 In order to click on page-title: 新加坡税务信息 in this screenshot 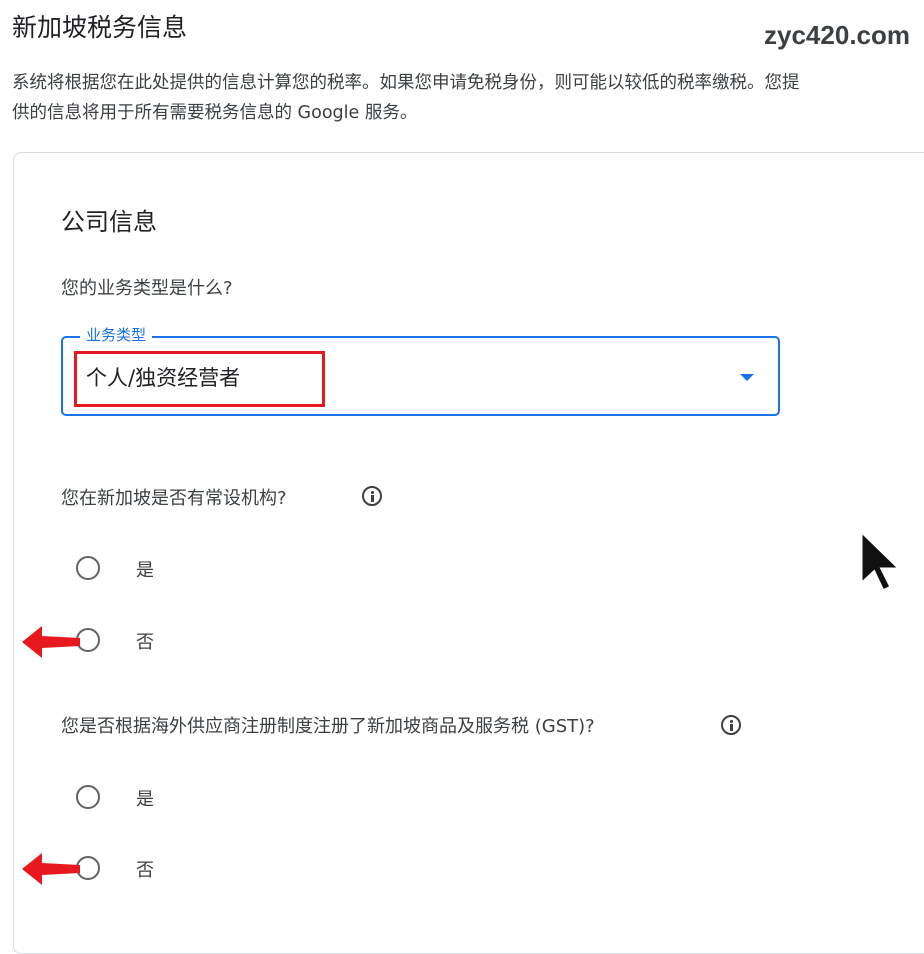, I will do `click(100, 27)`.